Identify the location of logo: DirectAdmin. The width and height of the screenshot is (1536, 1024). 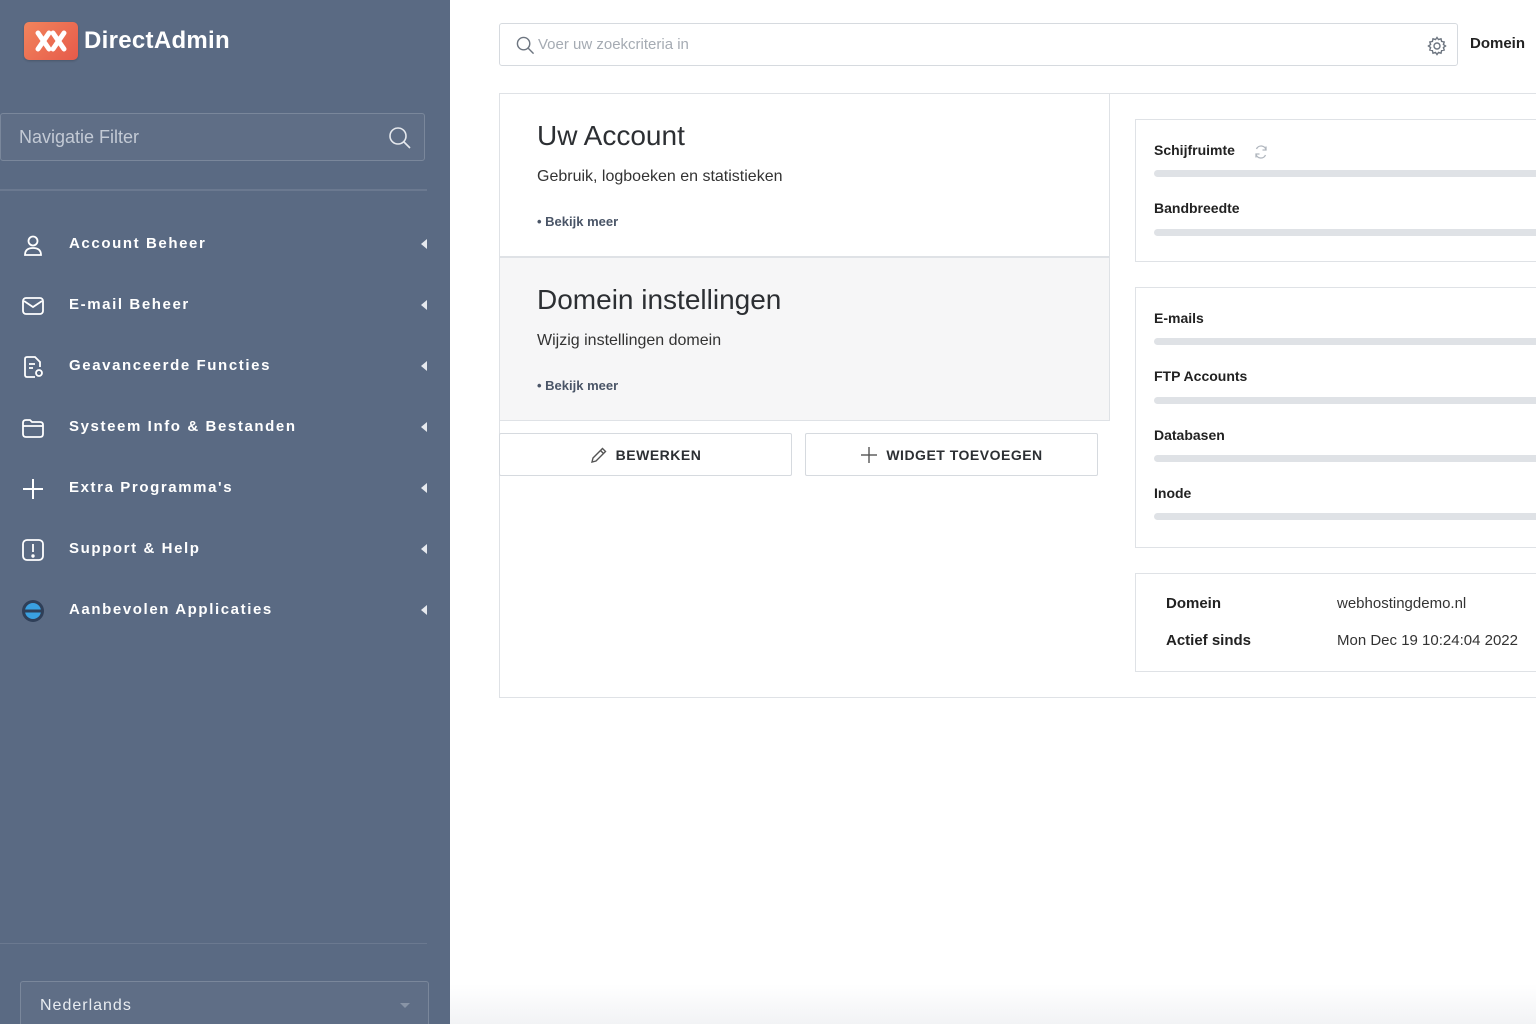
(127, 41).